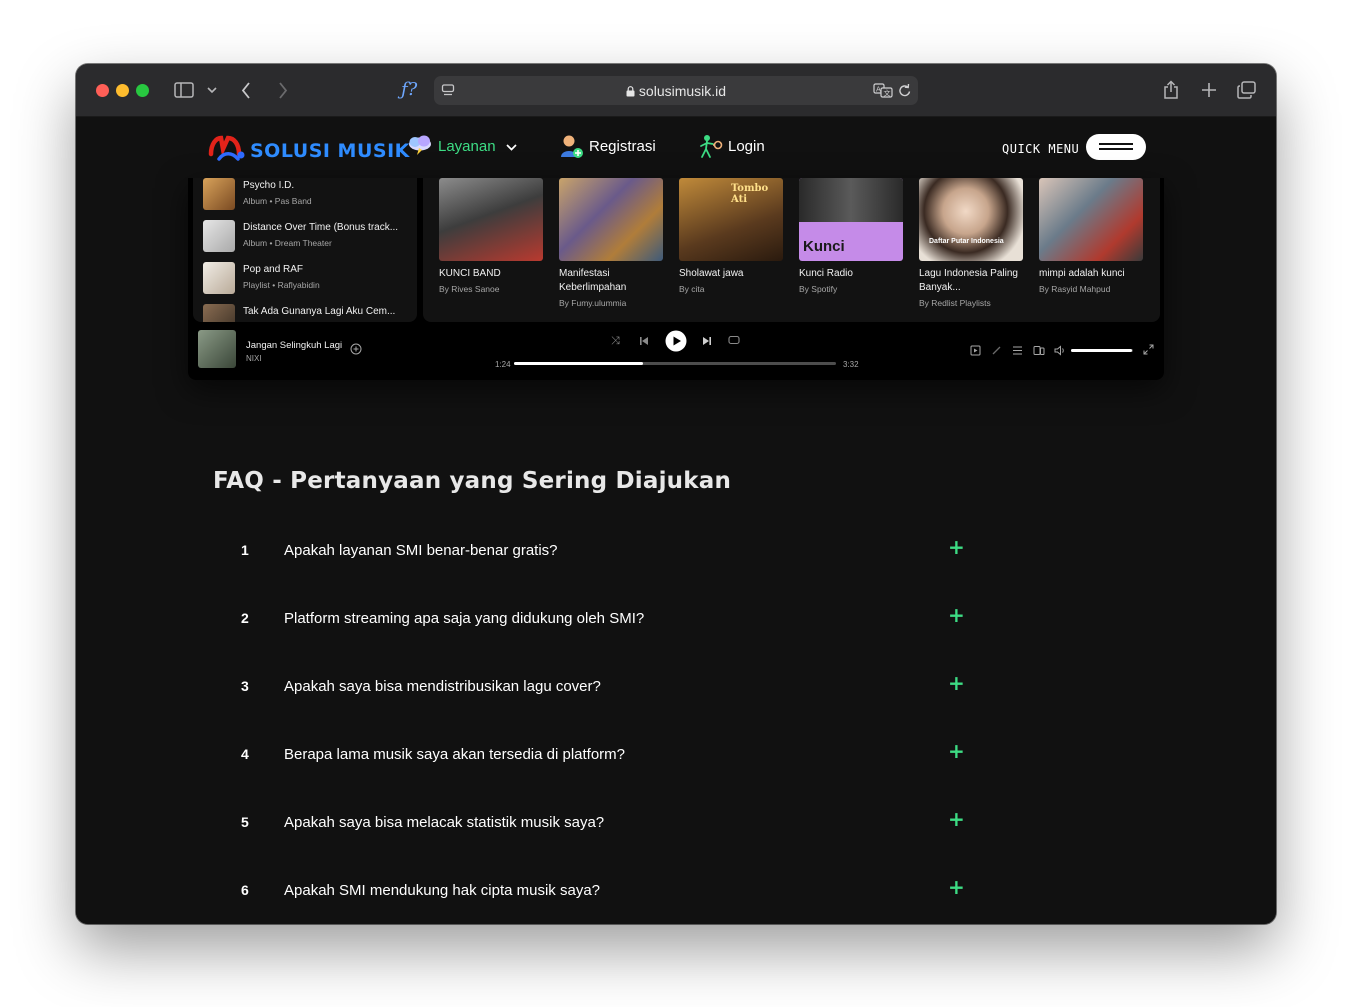  Describe the element at coordinates (851, 364) in the screenshot. I see `duration-time: 3:32` at that location.